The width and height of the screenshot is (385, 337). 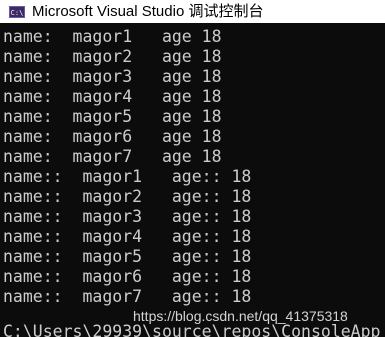 What do you see at coordinates (127, 296) in the screenshot?
I see `console-line: name:: magor7 age:: 18` at bounding box center [127, 296].